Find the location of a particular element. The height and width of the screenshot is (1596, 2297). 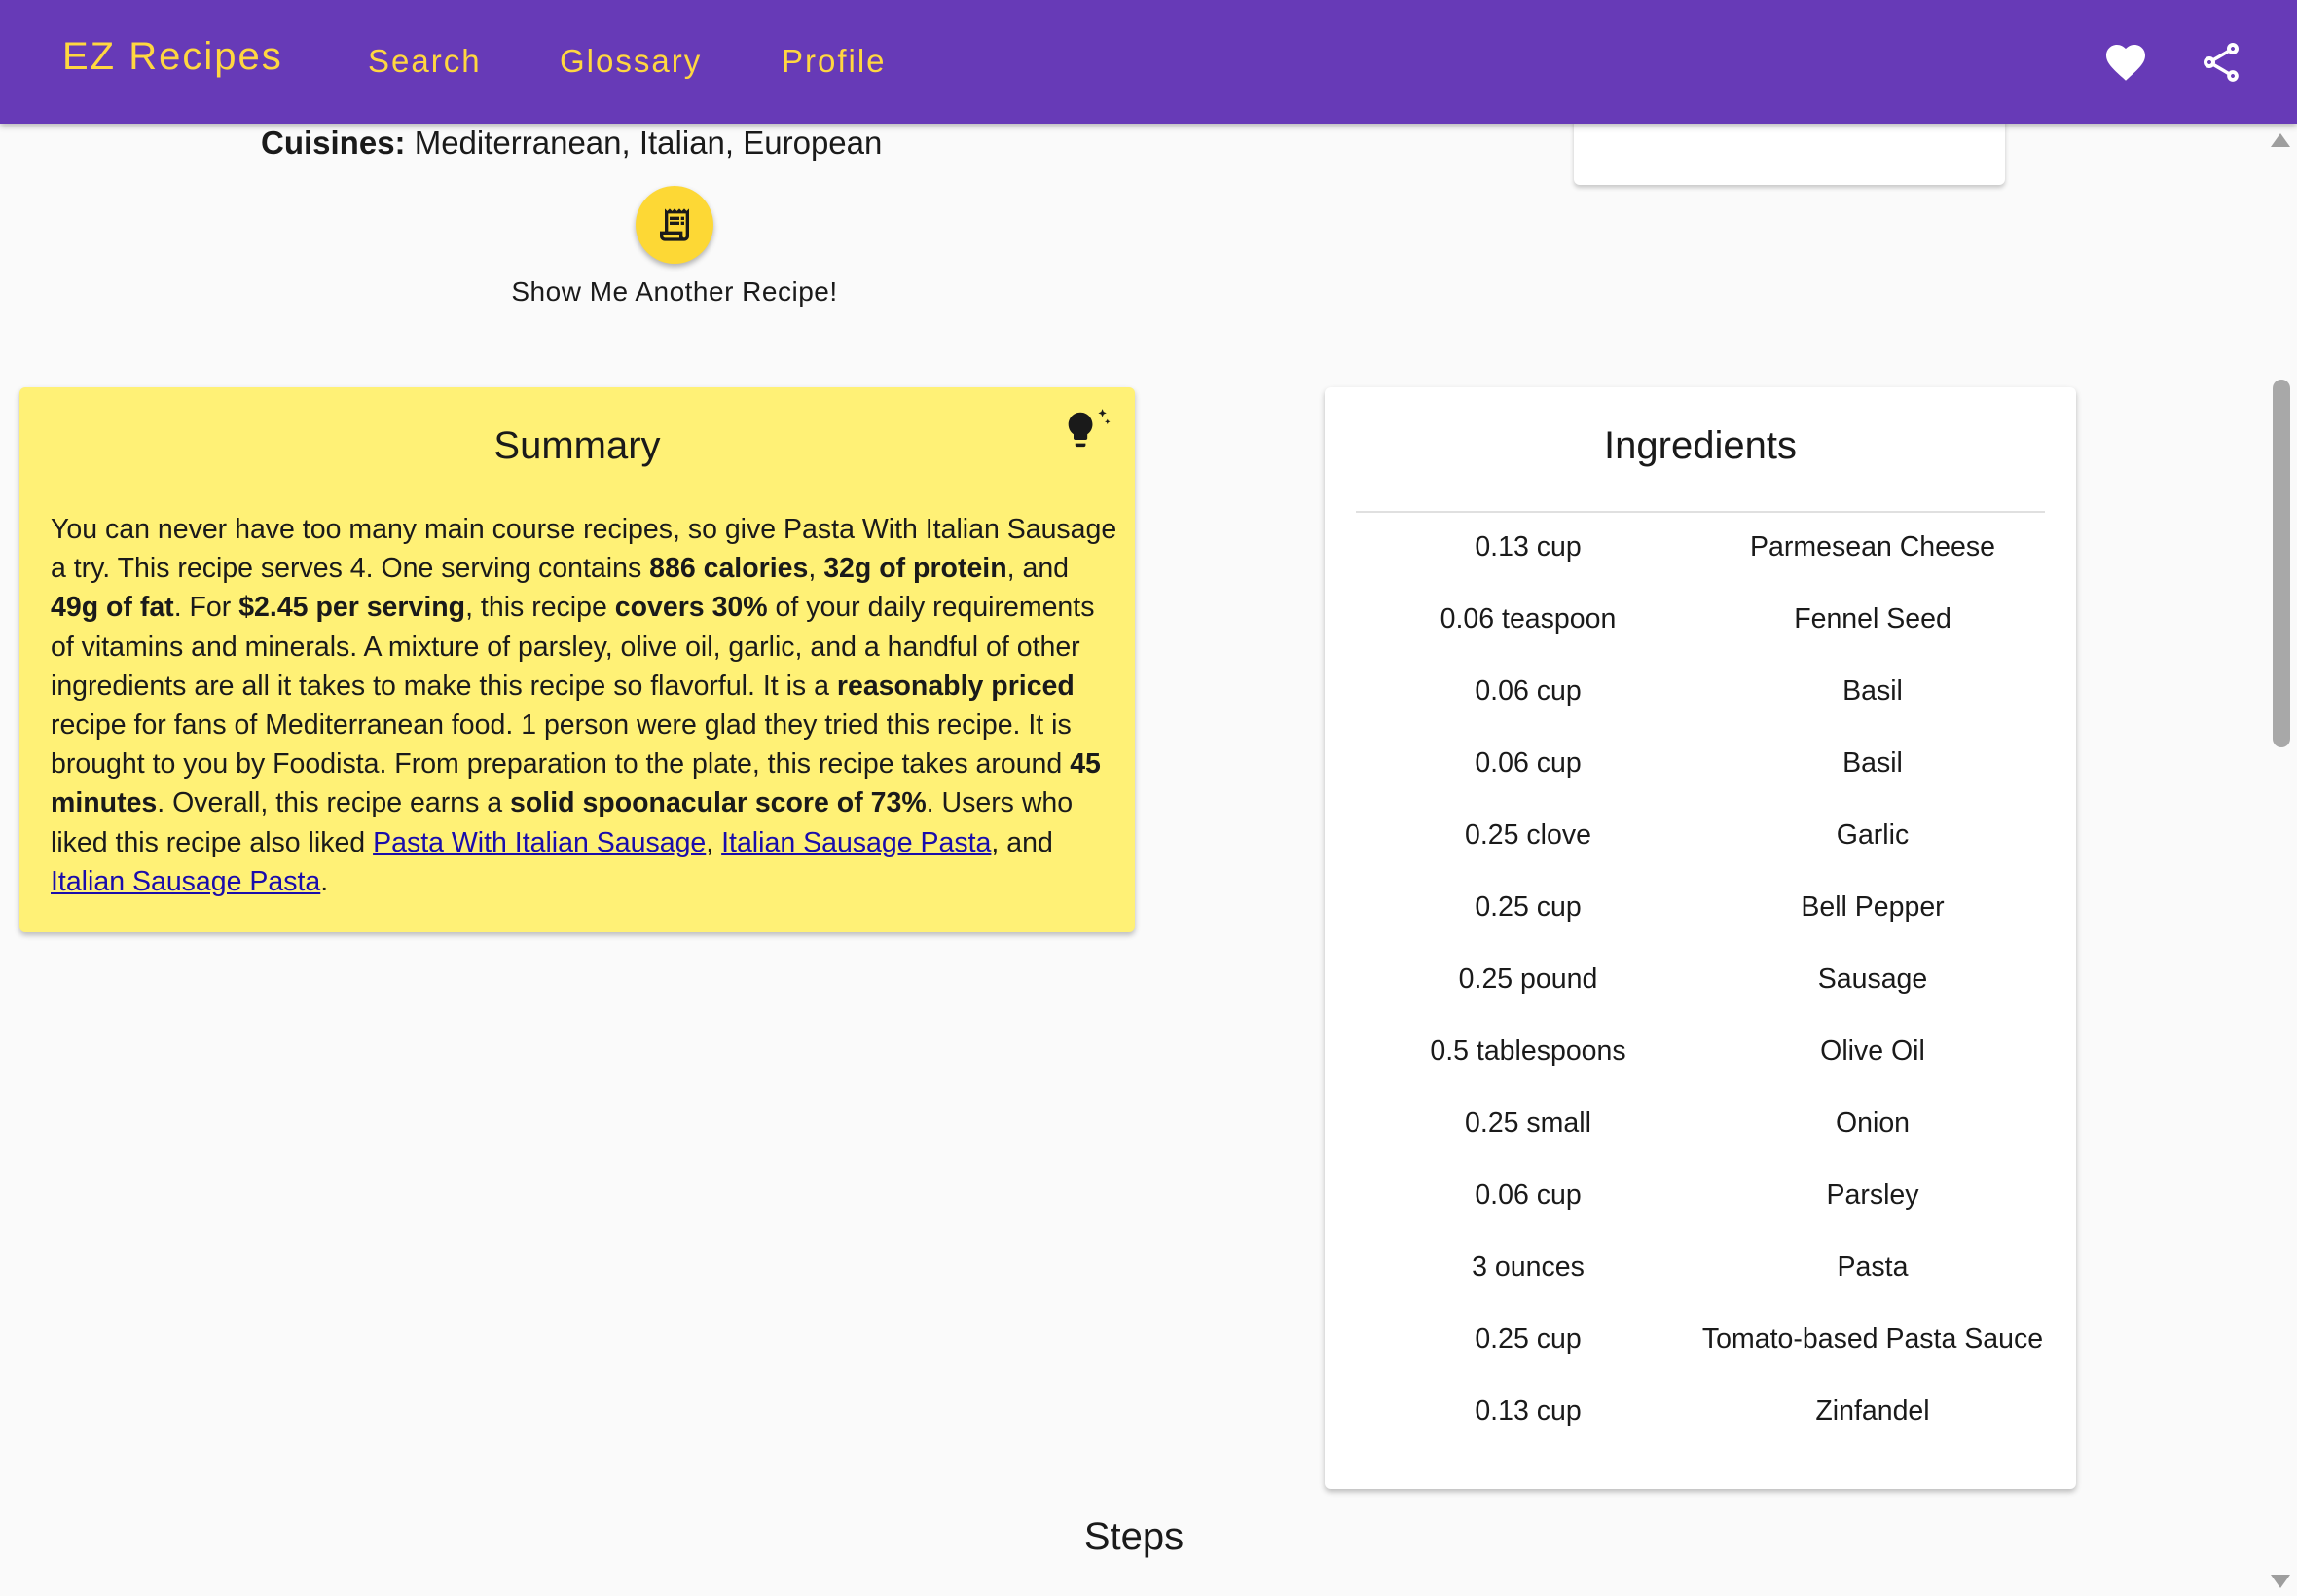

ingredient-name: Zinfandel is located at coordinates (1873, 1411).